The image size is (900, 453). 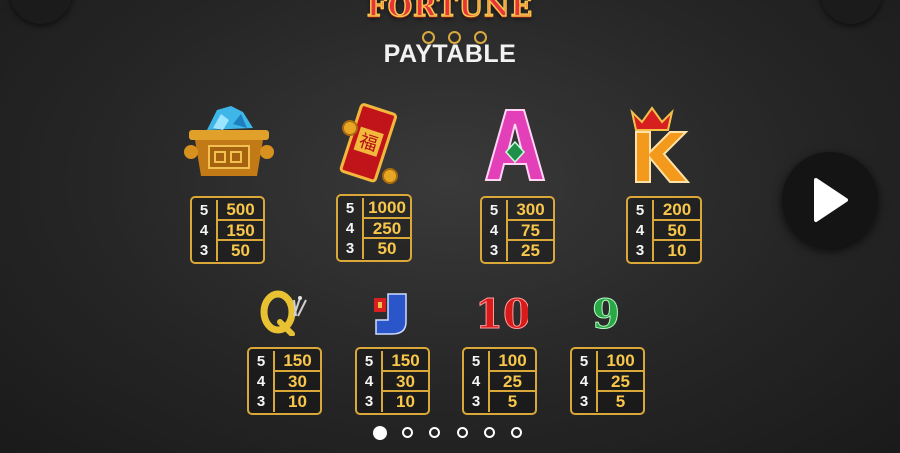 I want to click on letter-k-icon, so click(x=661, y=141).